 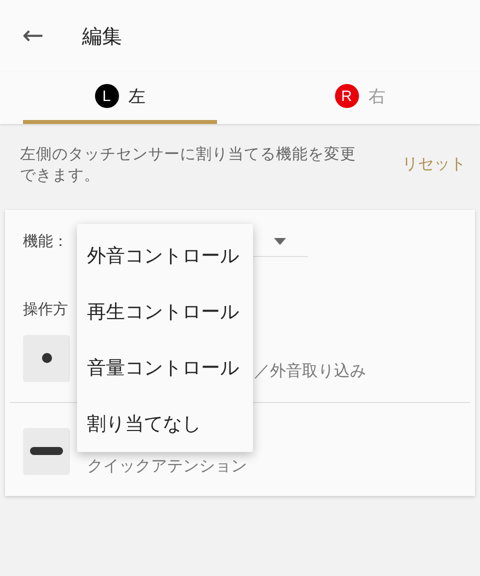 What do you see at coordinates (167, 466) in the screenshot?
I see `operation-subtitle: クイックアテンション` at bounding box center [167, 466].